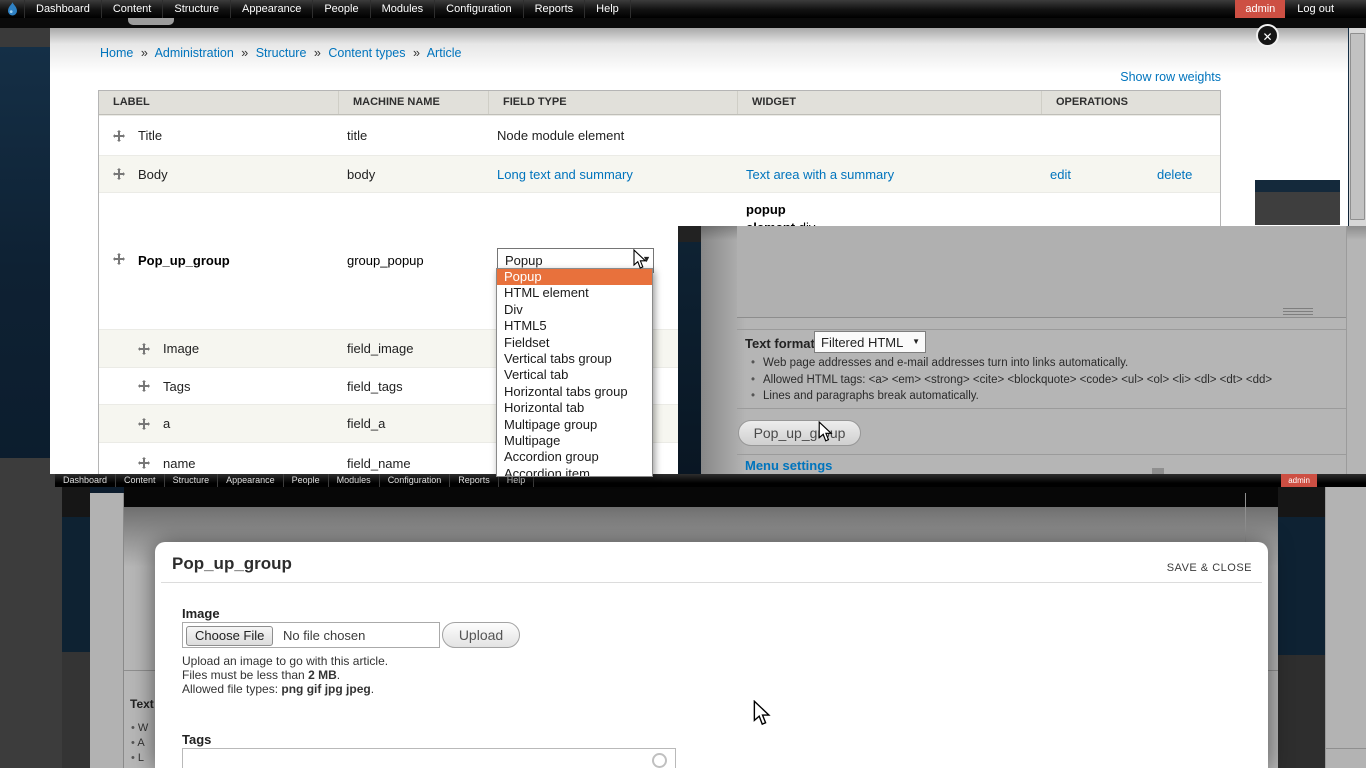 The width and height of the screenshot is (1366, 768). What do you see at coordinates (63, 9) in the screenshot?
I see `toolbar-item-dashboard: Dashboard` at bounding box center [63, 9].